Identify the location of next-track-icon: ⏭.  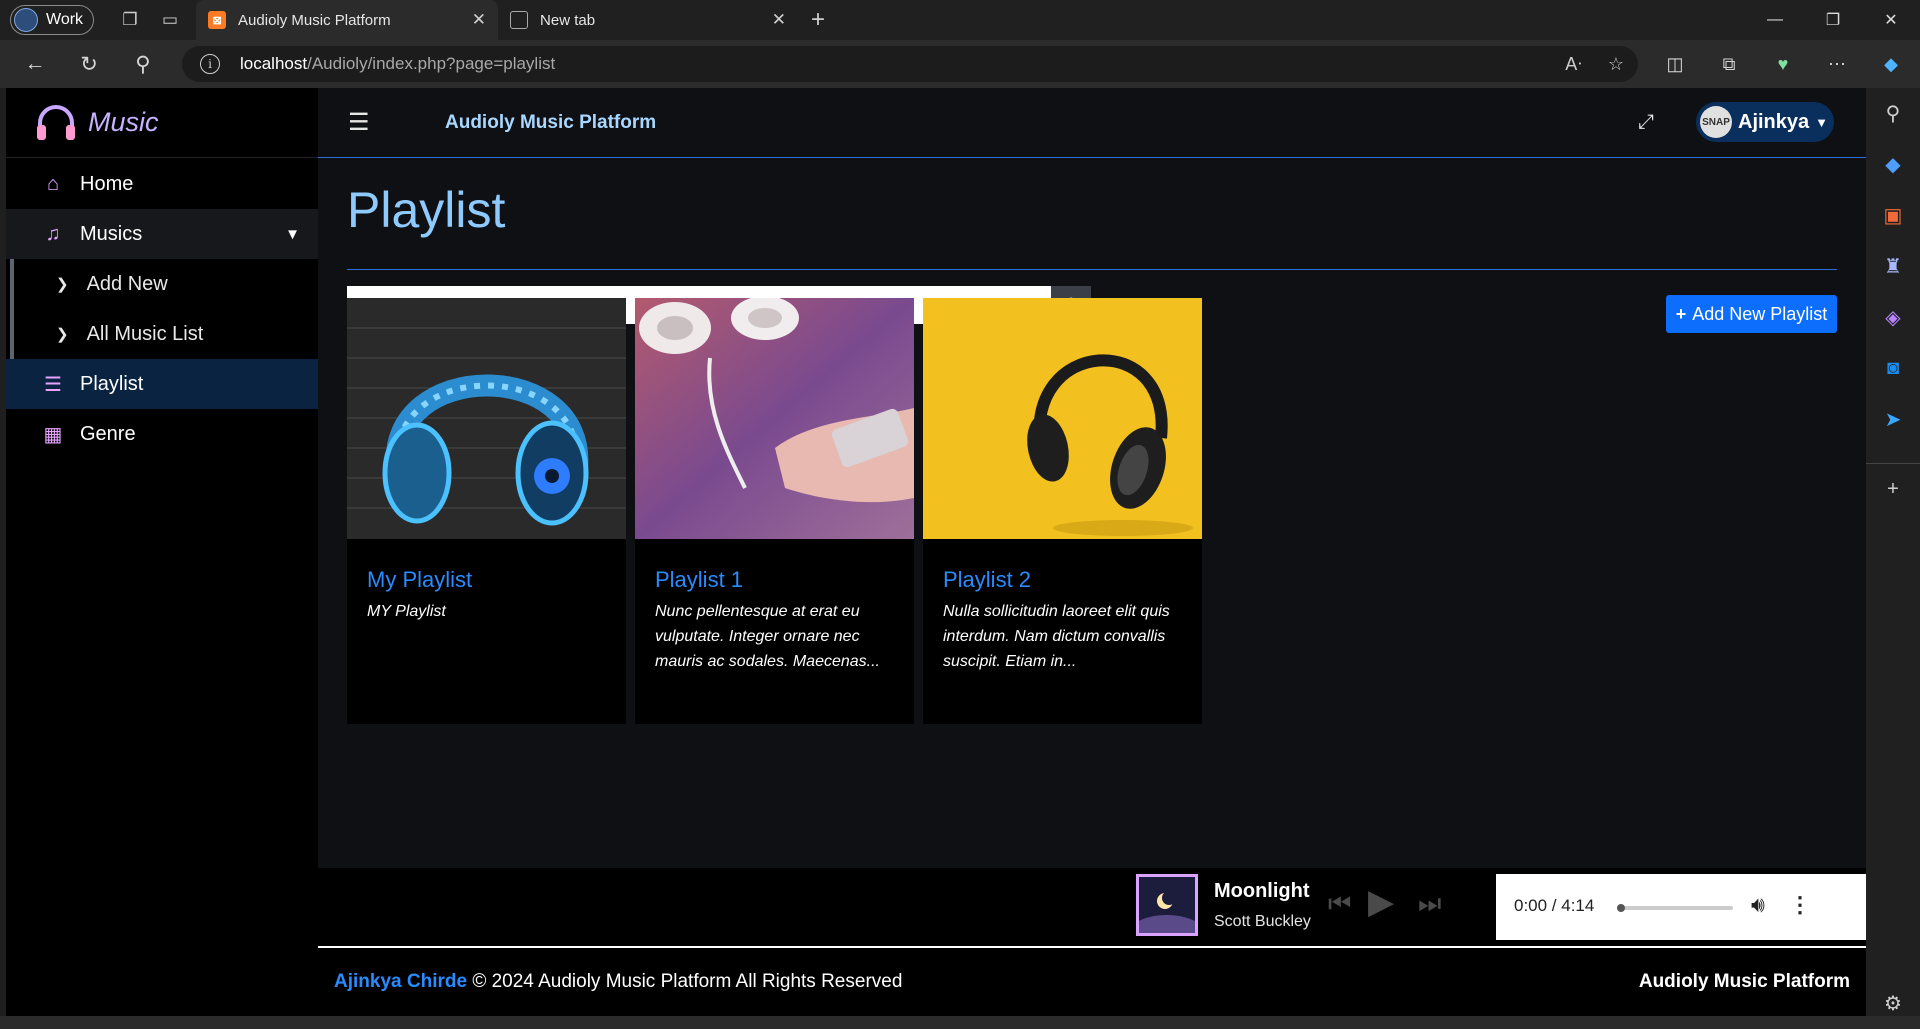
(1429, 904).